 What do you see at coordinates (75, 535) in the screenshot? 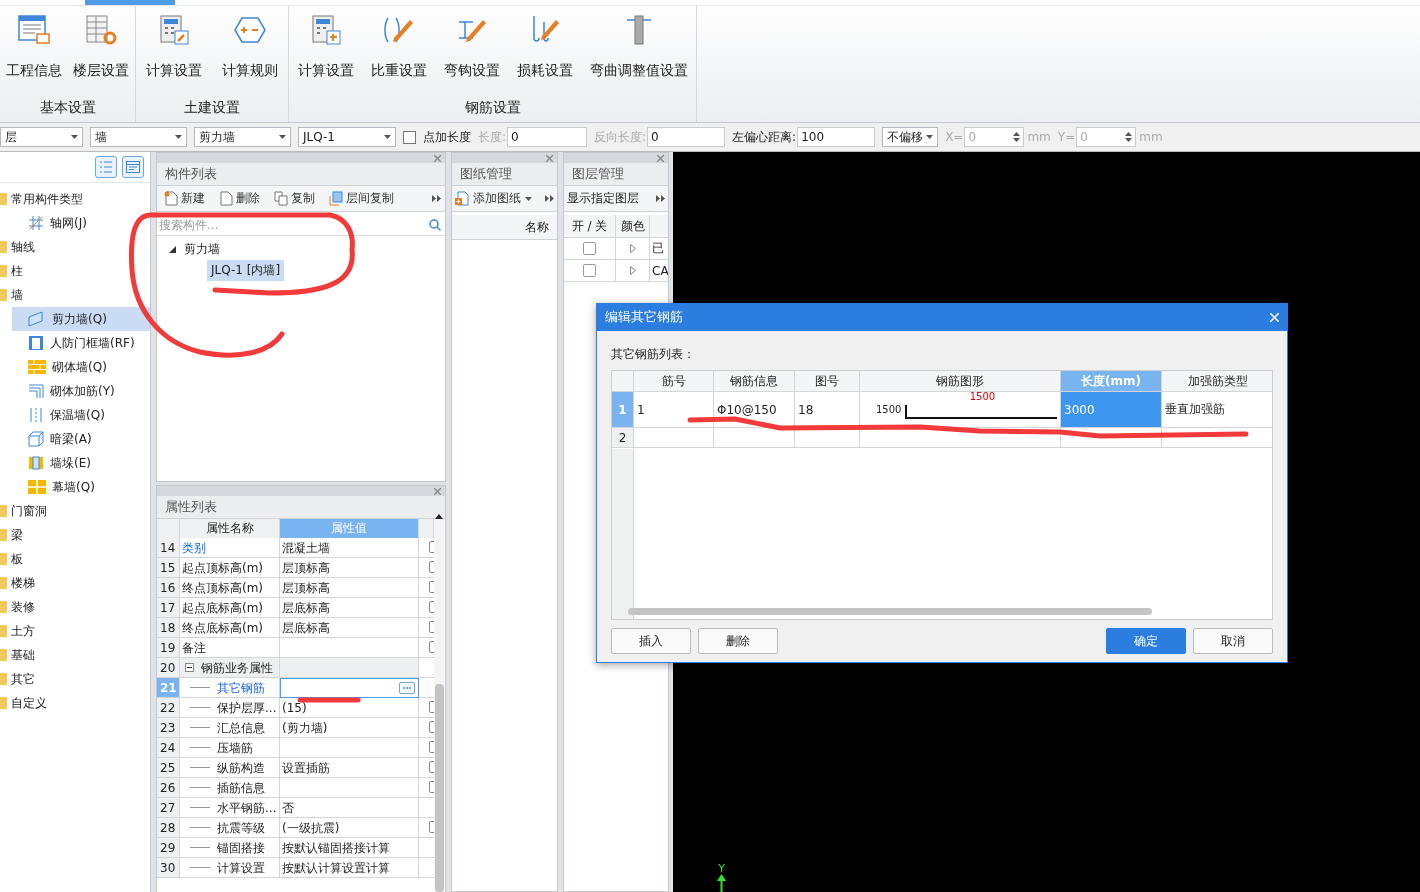
I see `tree-folder: 梁` at bounding box center [75, 535].